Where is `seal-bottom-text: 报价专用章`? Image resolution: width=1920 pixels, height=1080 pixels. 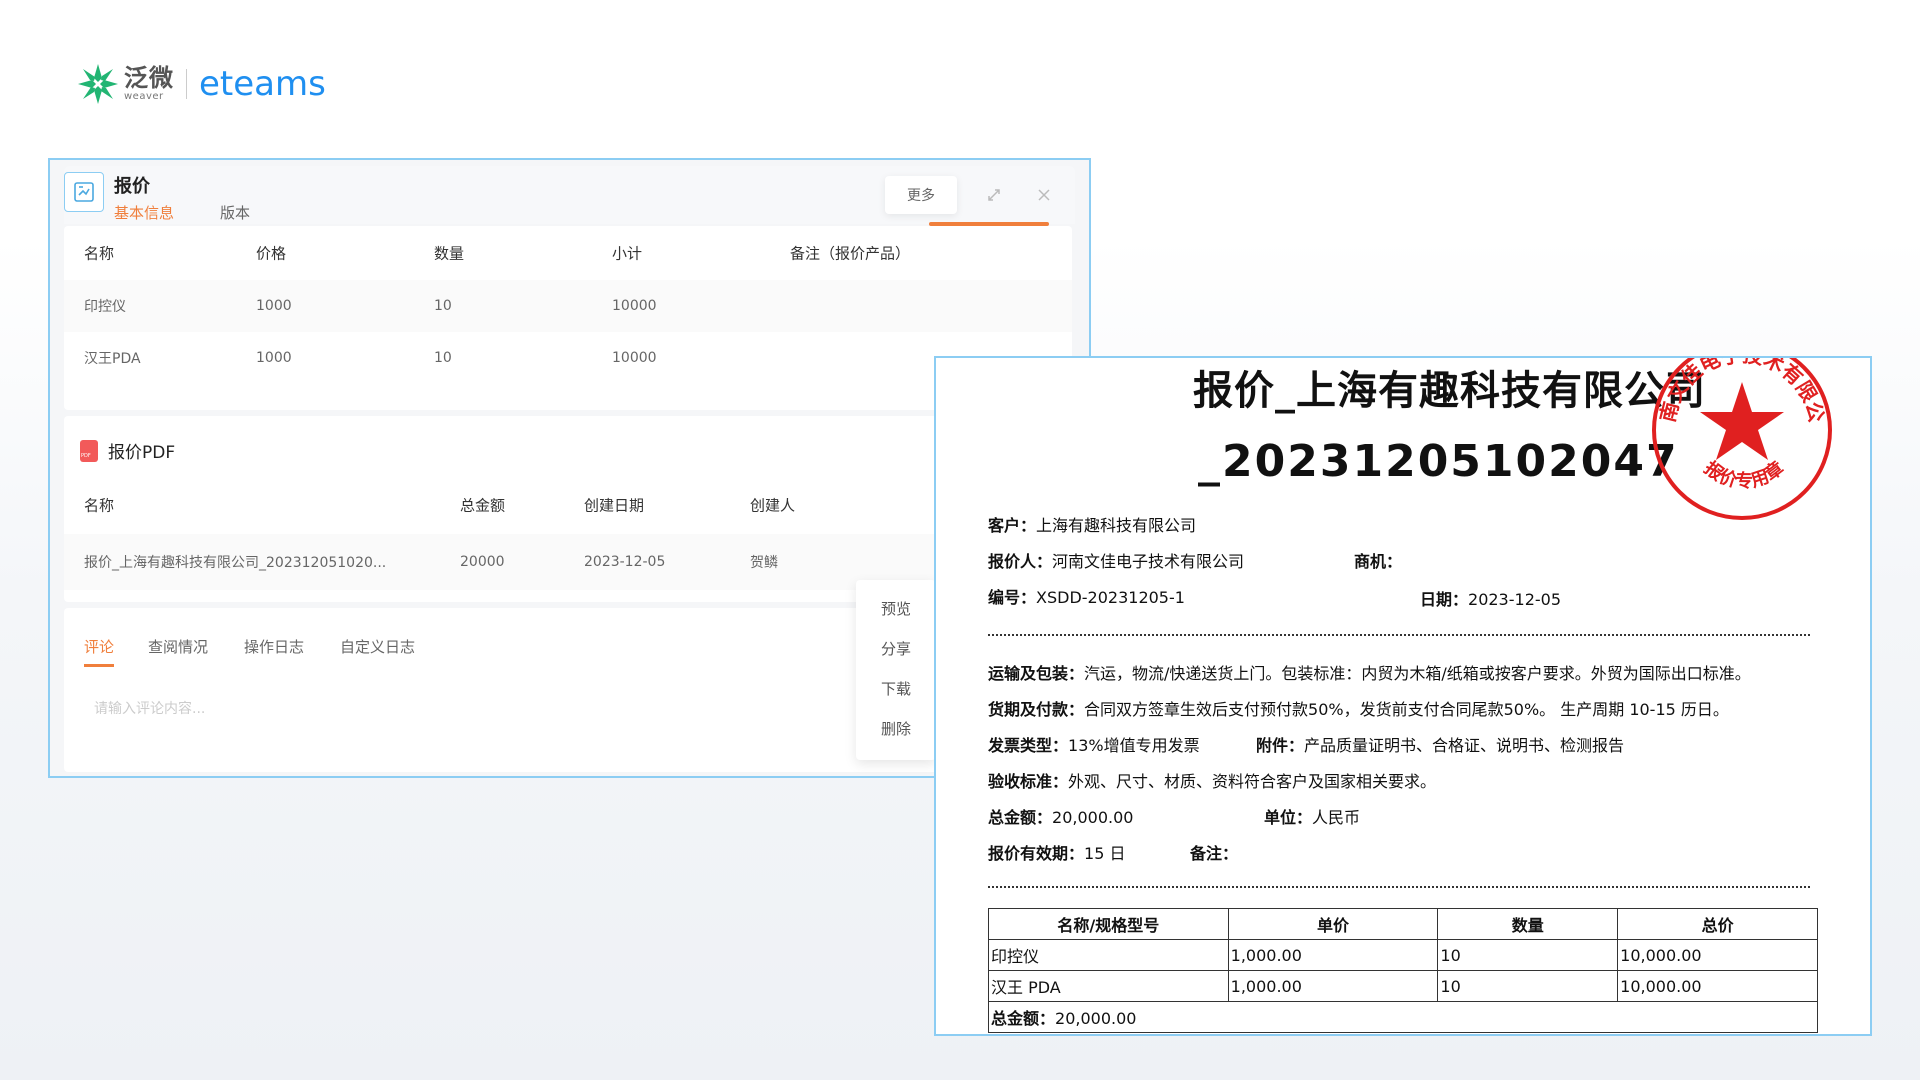
seal-bottom-text: 报价专用章 is located at coordinates (1744, 474).